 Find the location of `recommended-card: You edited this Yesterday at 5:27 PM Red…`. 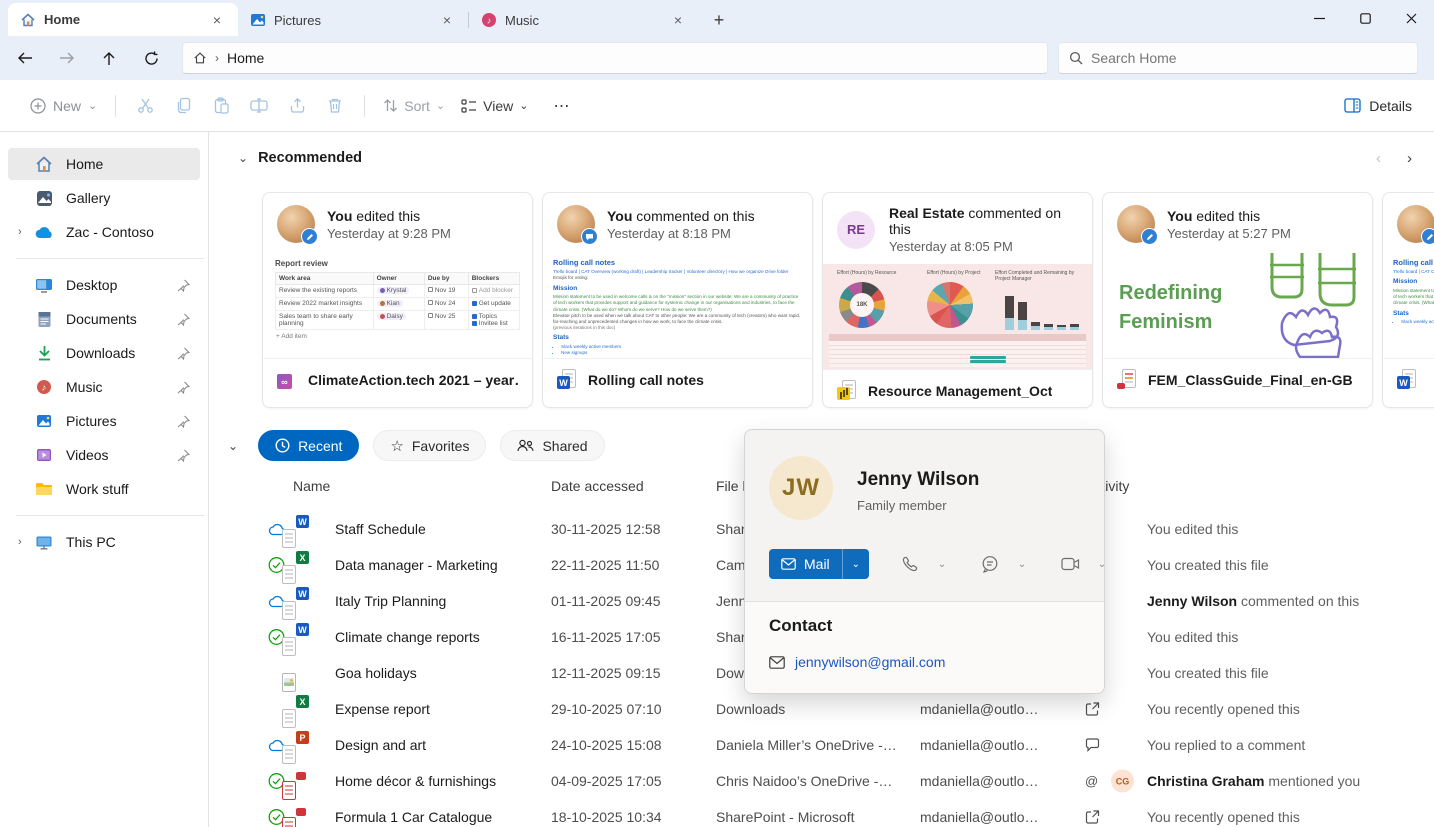

recommended-card: You edited this Yesterday at 5:27 PM Red… is located at coordinates (1237, 300).